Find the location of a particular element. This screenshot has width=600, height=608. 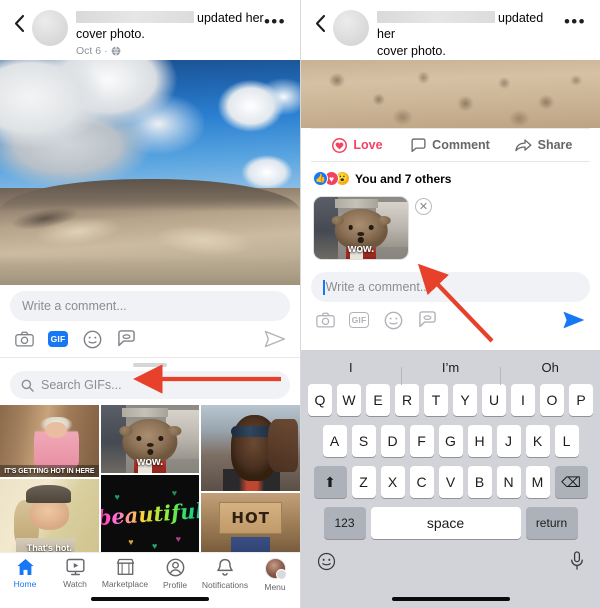

remove-gif-button: ✕ is located at coordinates (423, 206).